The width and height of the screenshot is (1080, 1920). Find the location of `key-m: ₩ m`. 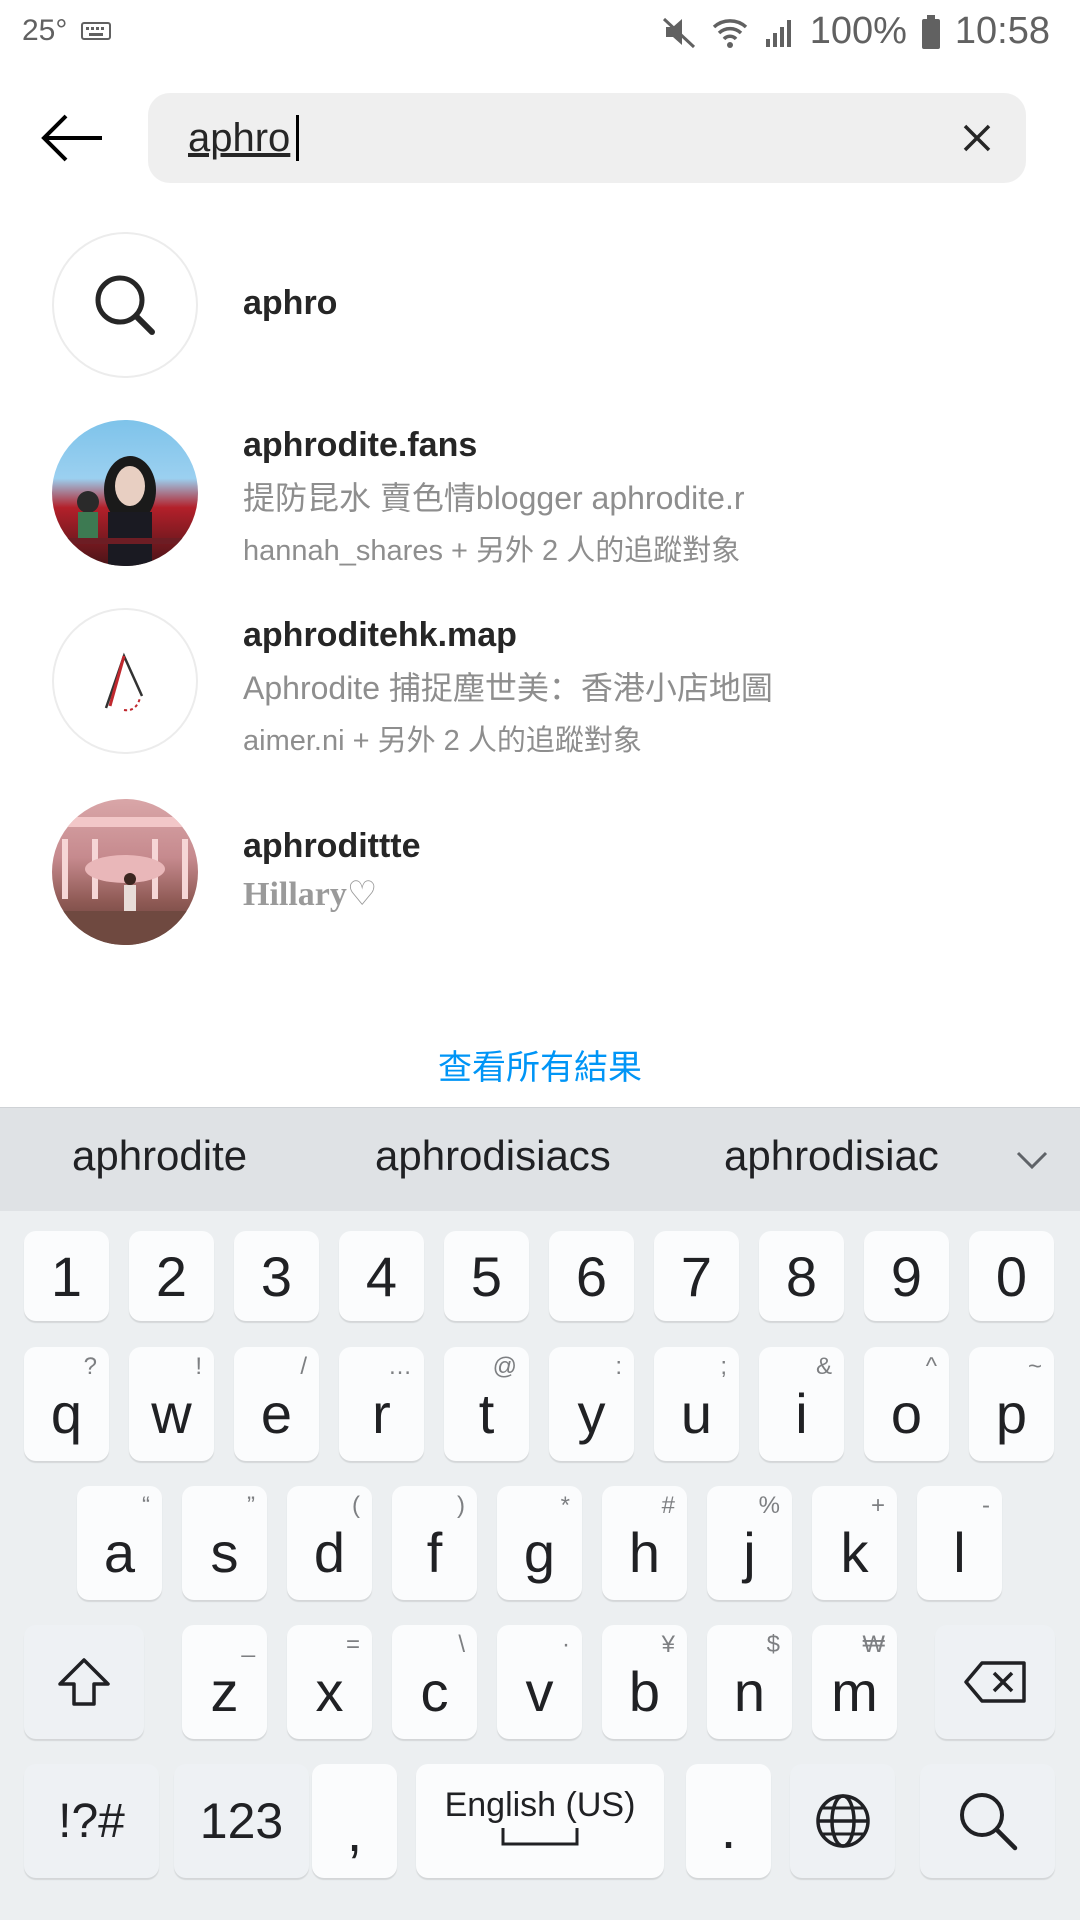

key-m: ₩ m is located at coordinates (854, 1682).